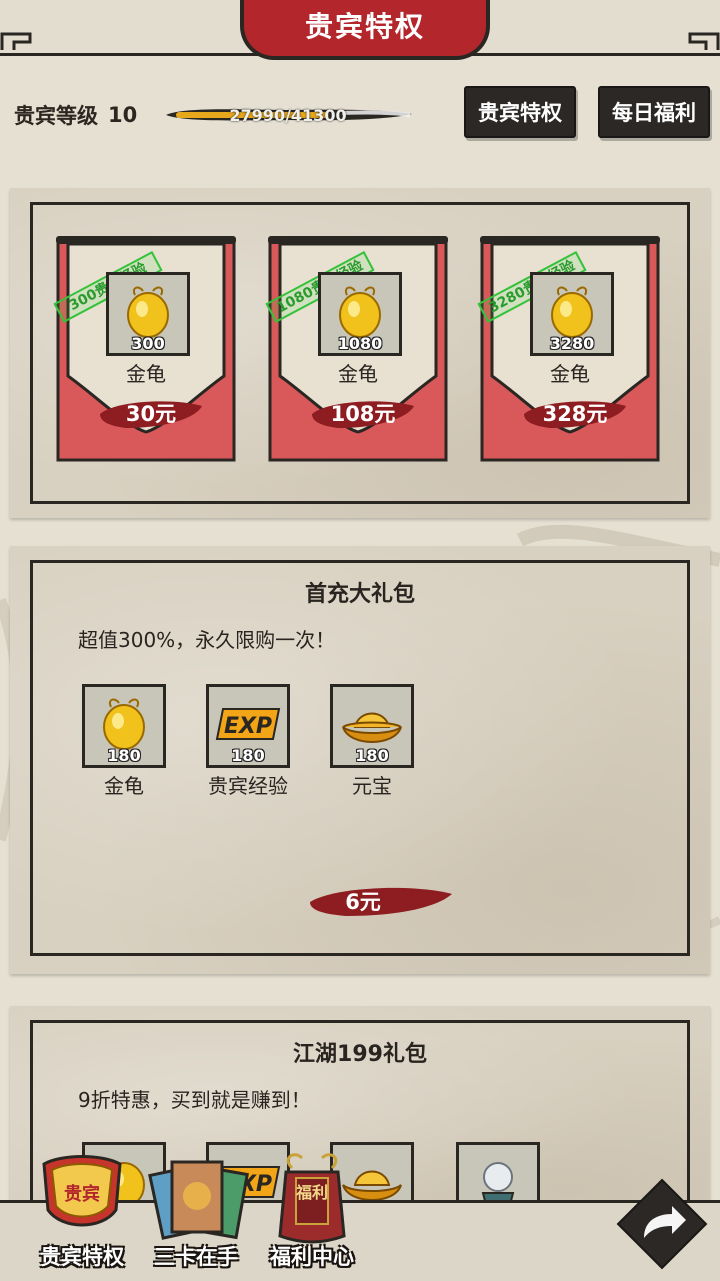 The image size is (720, 1281). I want to click on item-quantity: 300, so click(148, 343).